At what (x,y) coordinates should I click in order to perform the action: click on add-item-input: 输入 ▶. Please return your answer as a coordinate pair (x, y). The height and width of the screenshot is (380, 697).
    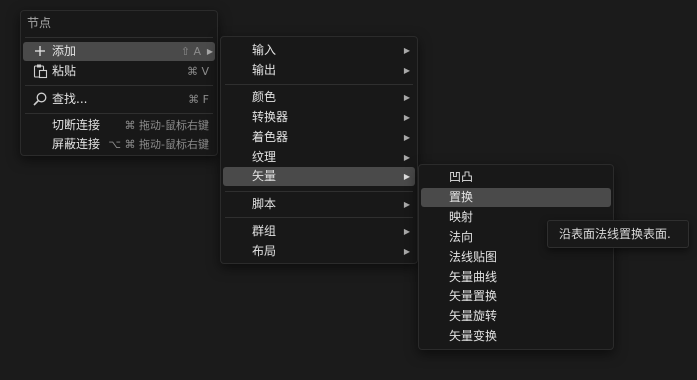
    Looking at the image, I should click on (319, 50).